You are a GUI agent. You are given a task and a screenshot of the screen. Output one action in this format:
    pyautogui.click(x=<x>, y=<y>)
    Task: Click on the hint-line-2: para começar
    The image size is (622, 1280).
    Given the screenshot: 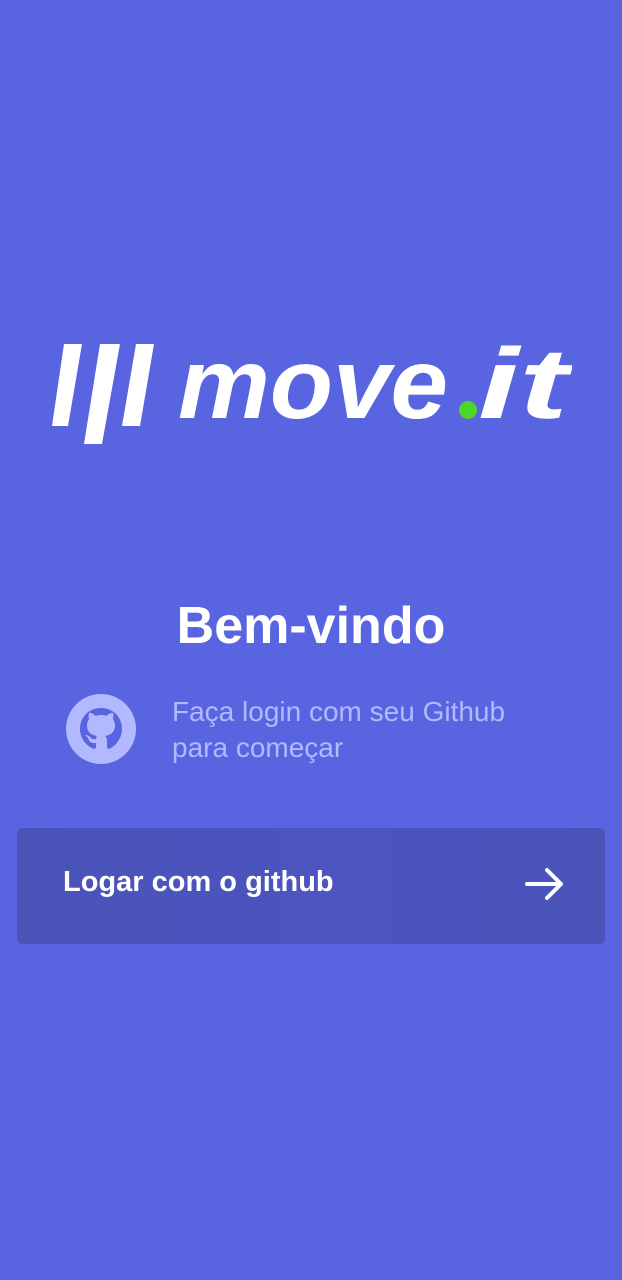 What is the action you would take?
    pyautogui.click(x=258, y=747)
    